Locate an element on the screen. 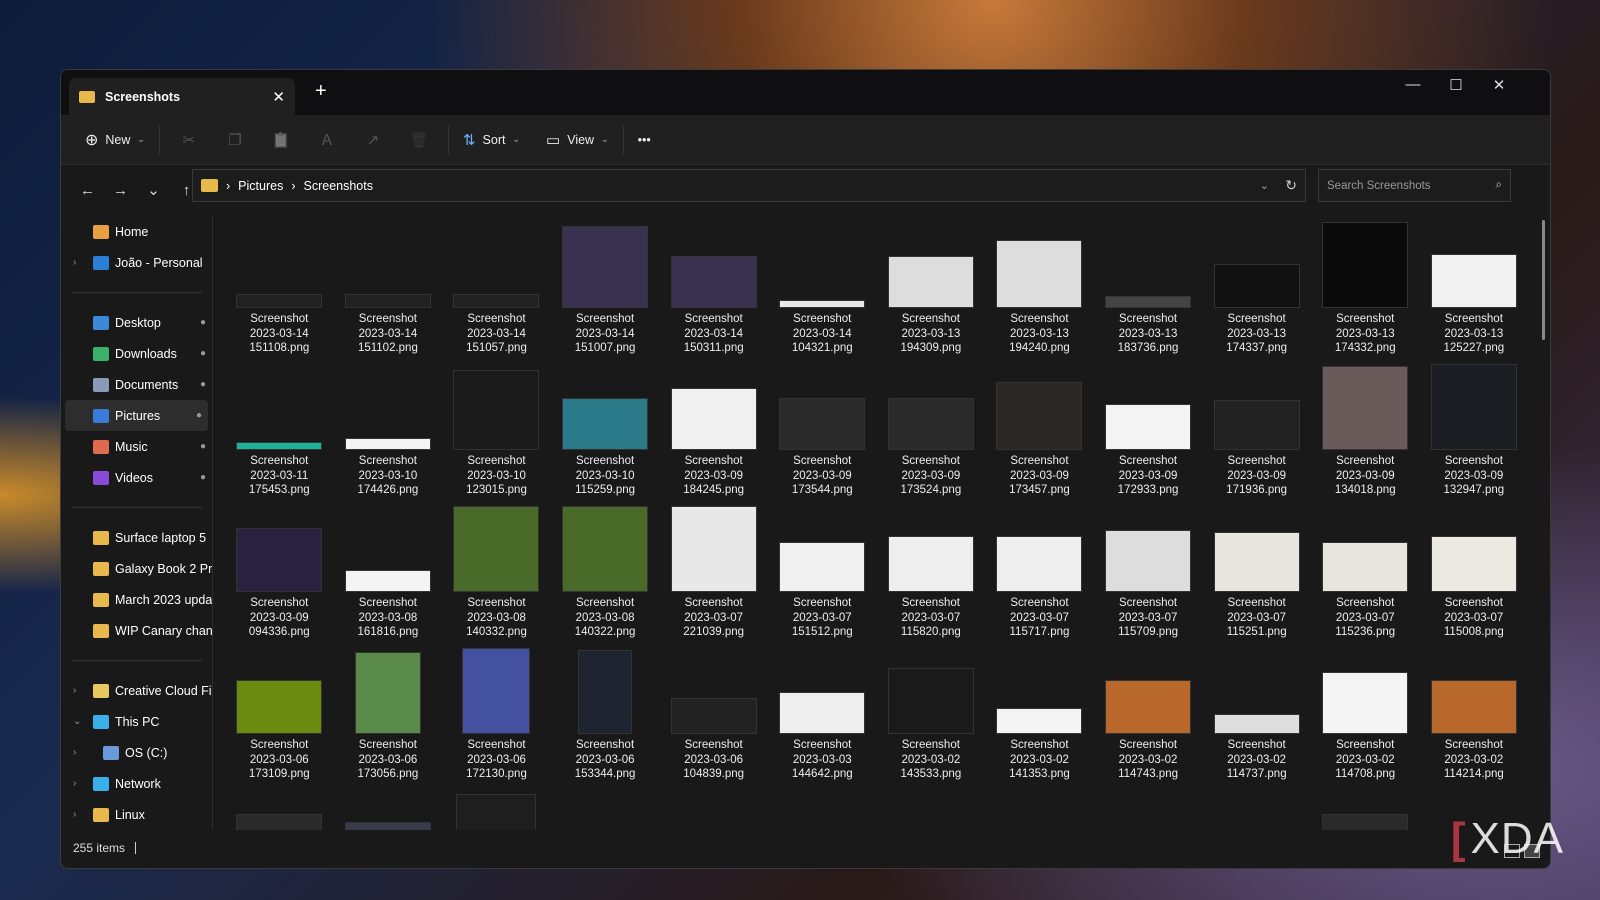 The height and width of the screenshot is (900, 1600). file-tile: Screenshot 2023-03-10 174426.png is located at coordinates (388, 429).